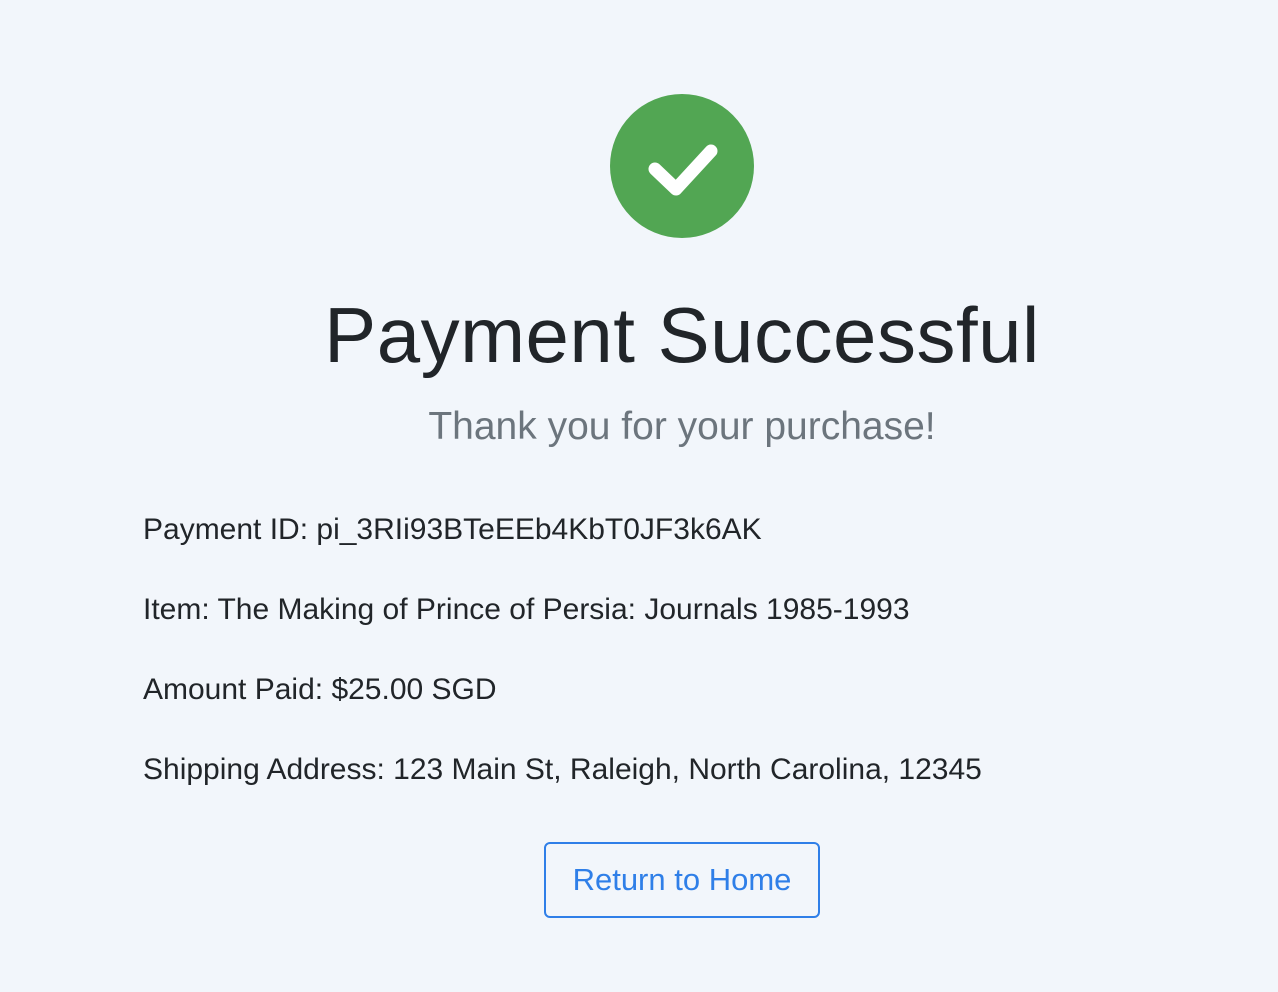 The width and height of the screenshot is (1278, 992). I want to click on amount-paid-text: Amount Paid: $25.00 SGD, so click(320, 689).